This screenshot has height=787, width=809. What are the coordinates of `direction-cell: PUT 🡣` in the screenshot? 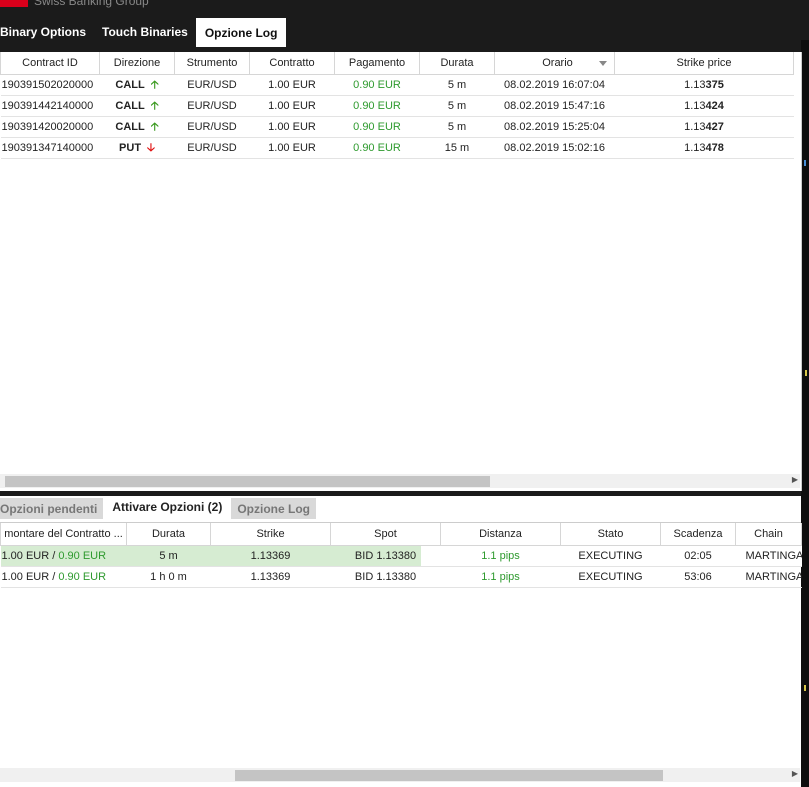 It's located at (137, 148).